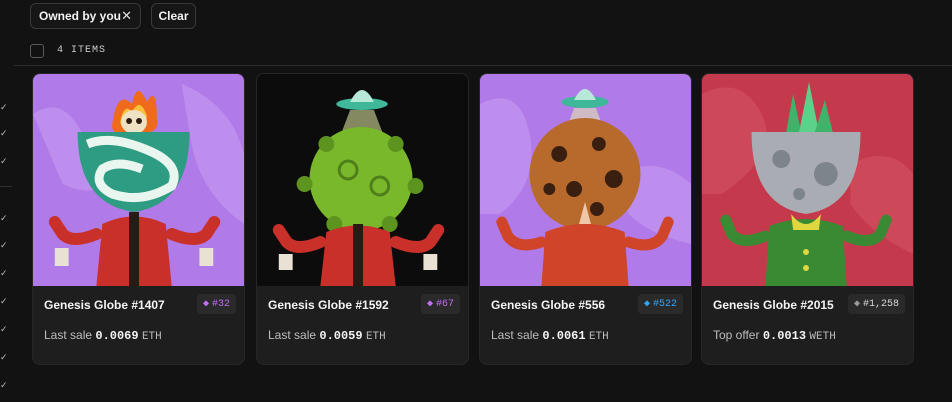  I want to click on rarity-rank-badge: ◆ #1,258, so click(877, 304).